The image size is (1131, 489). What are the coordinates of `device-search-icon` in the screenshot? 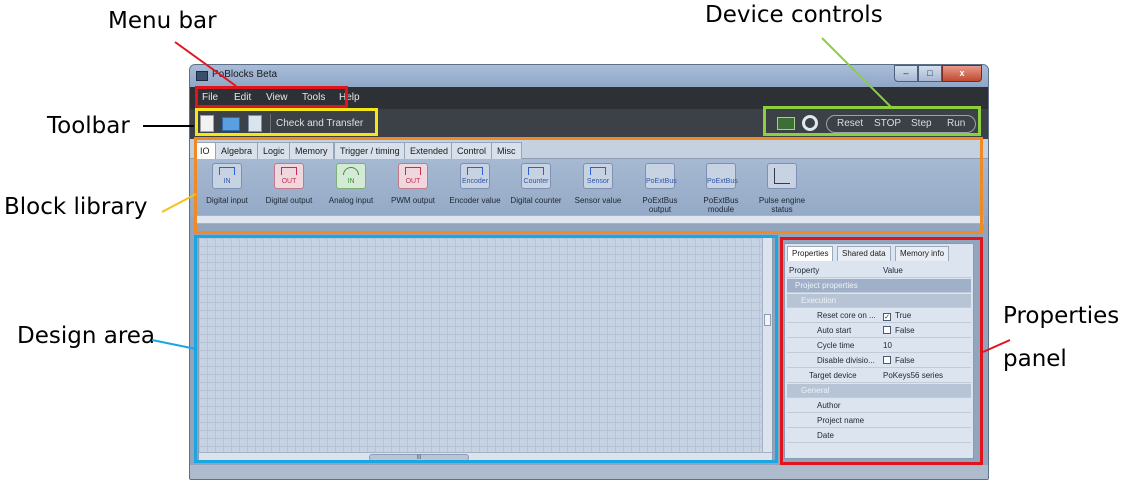 It's located at (810, 123).